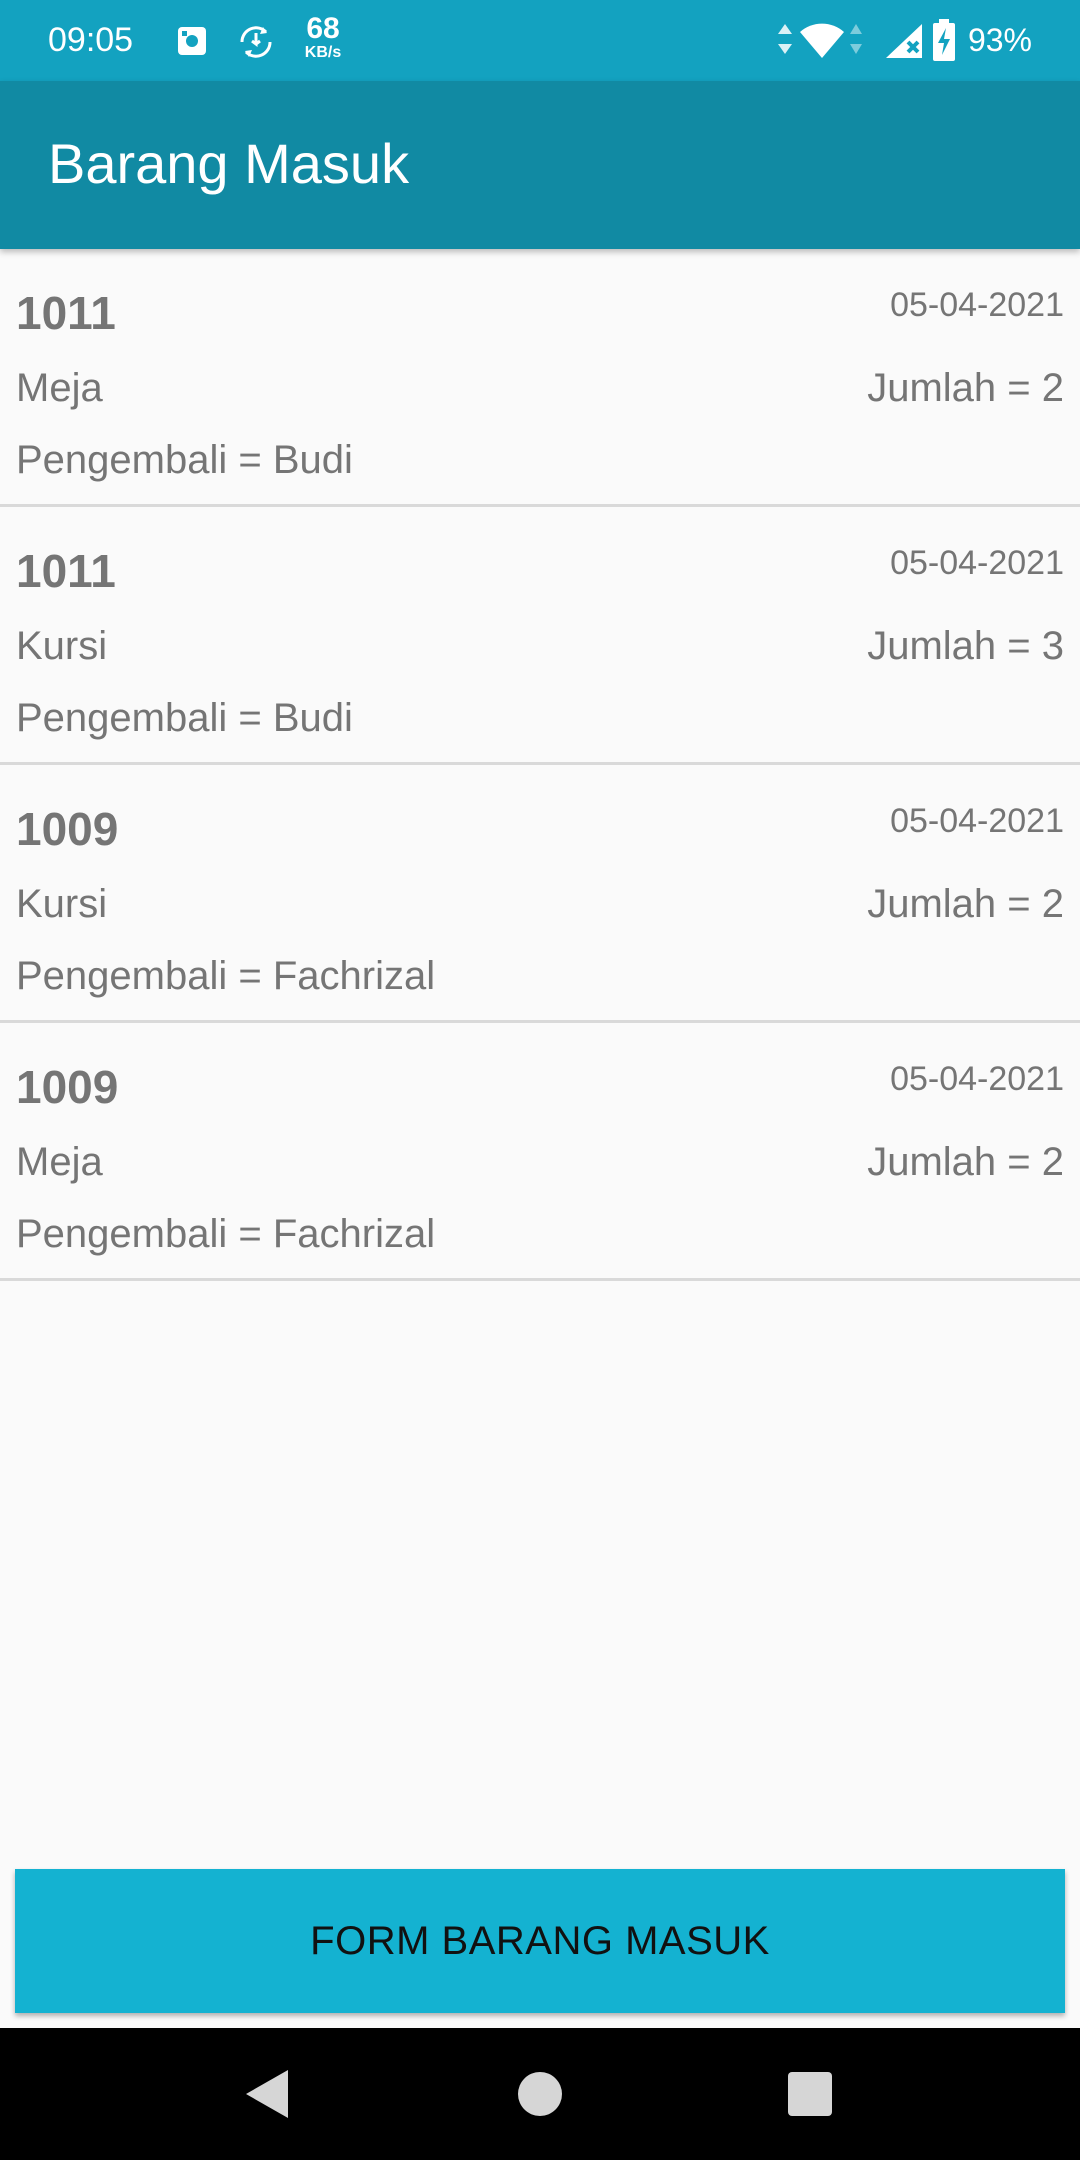 The height and width of the screenshot is (2160, 1080). I want to click on sync-icon, so click(256, 42).